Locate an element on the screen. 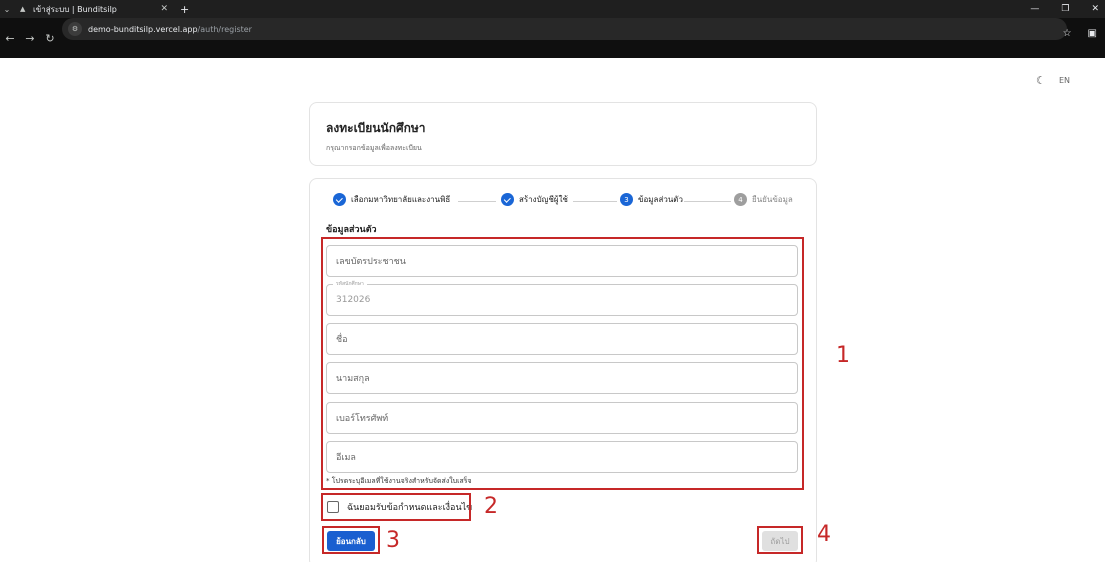 This screenshot has width=1105, height=562. favicon-icon: ▲ is located at coordinates (23, 9).